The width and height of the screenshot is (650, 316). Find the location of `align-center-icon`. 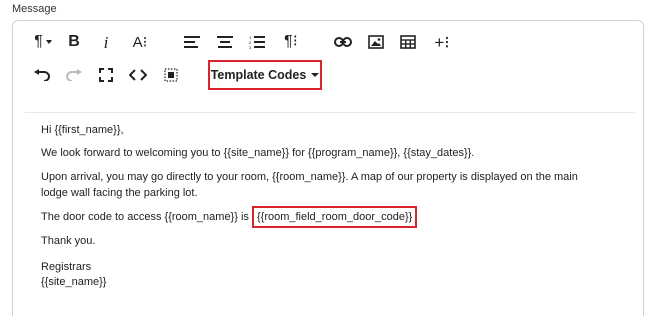

align-center-icon is located at coordinates (225, 42).